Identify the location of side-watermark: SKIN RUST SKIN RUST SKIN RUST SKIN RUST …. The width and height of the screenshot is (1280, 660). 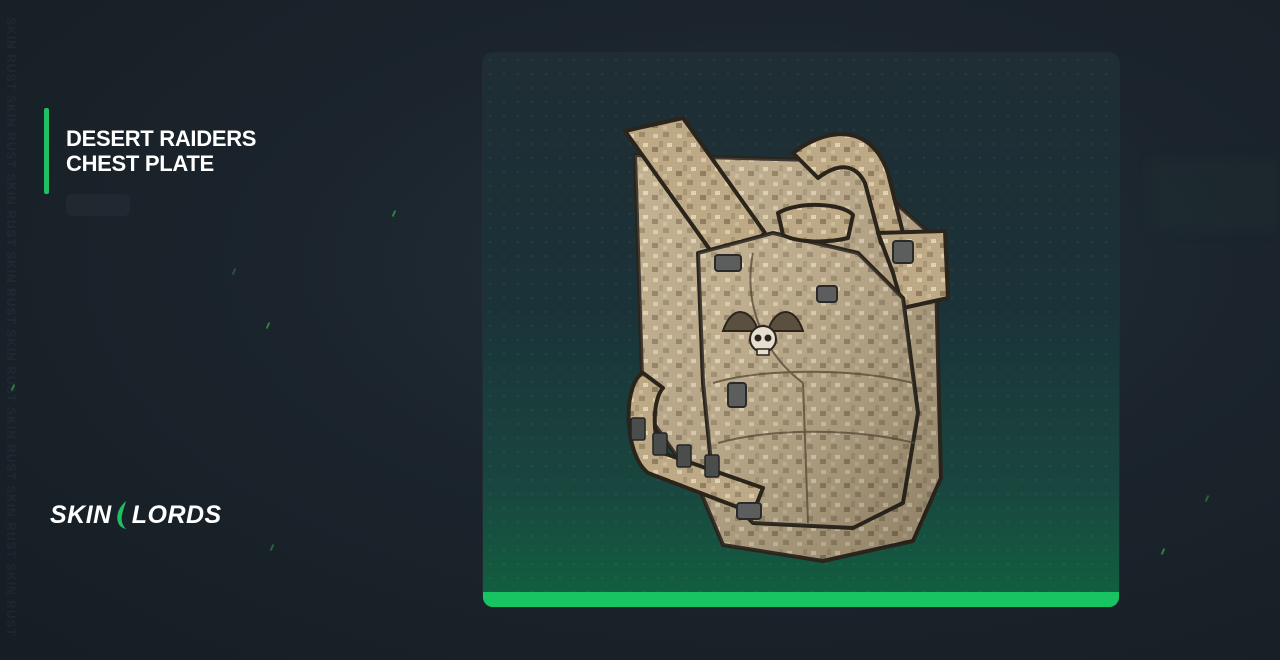
(11, 330).